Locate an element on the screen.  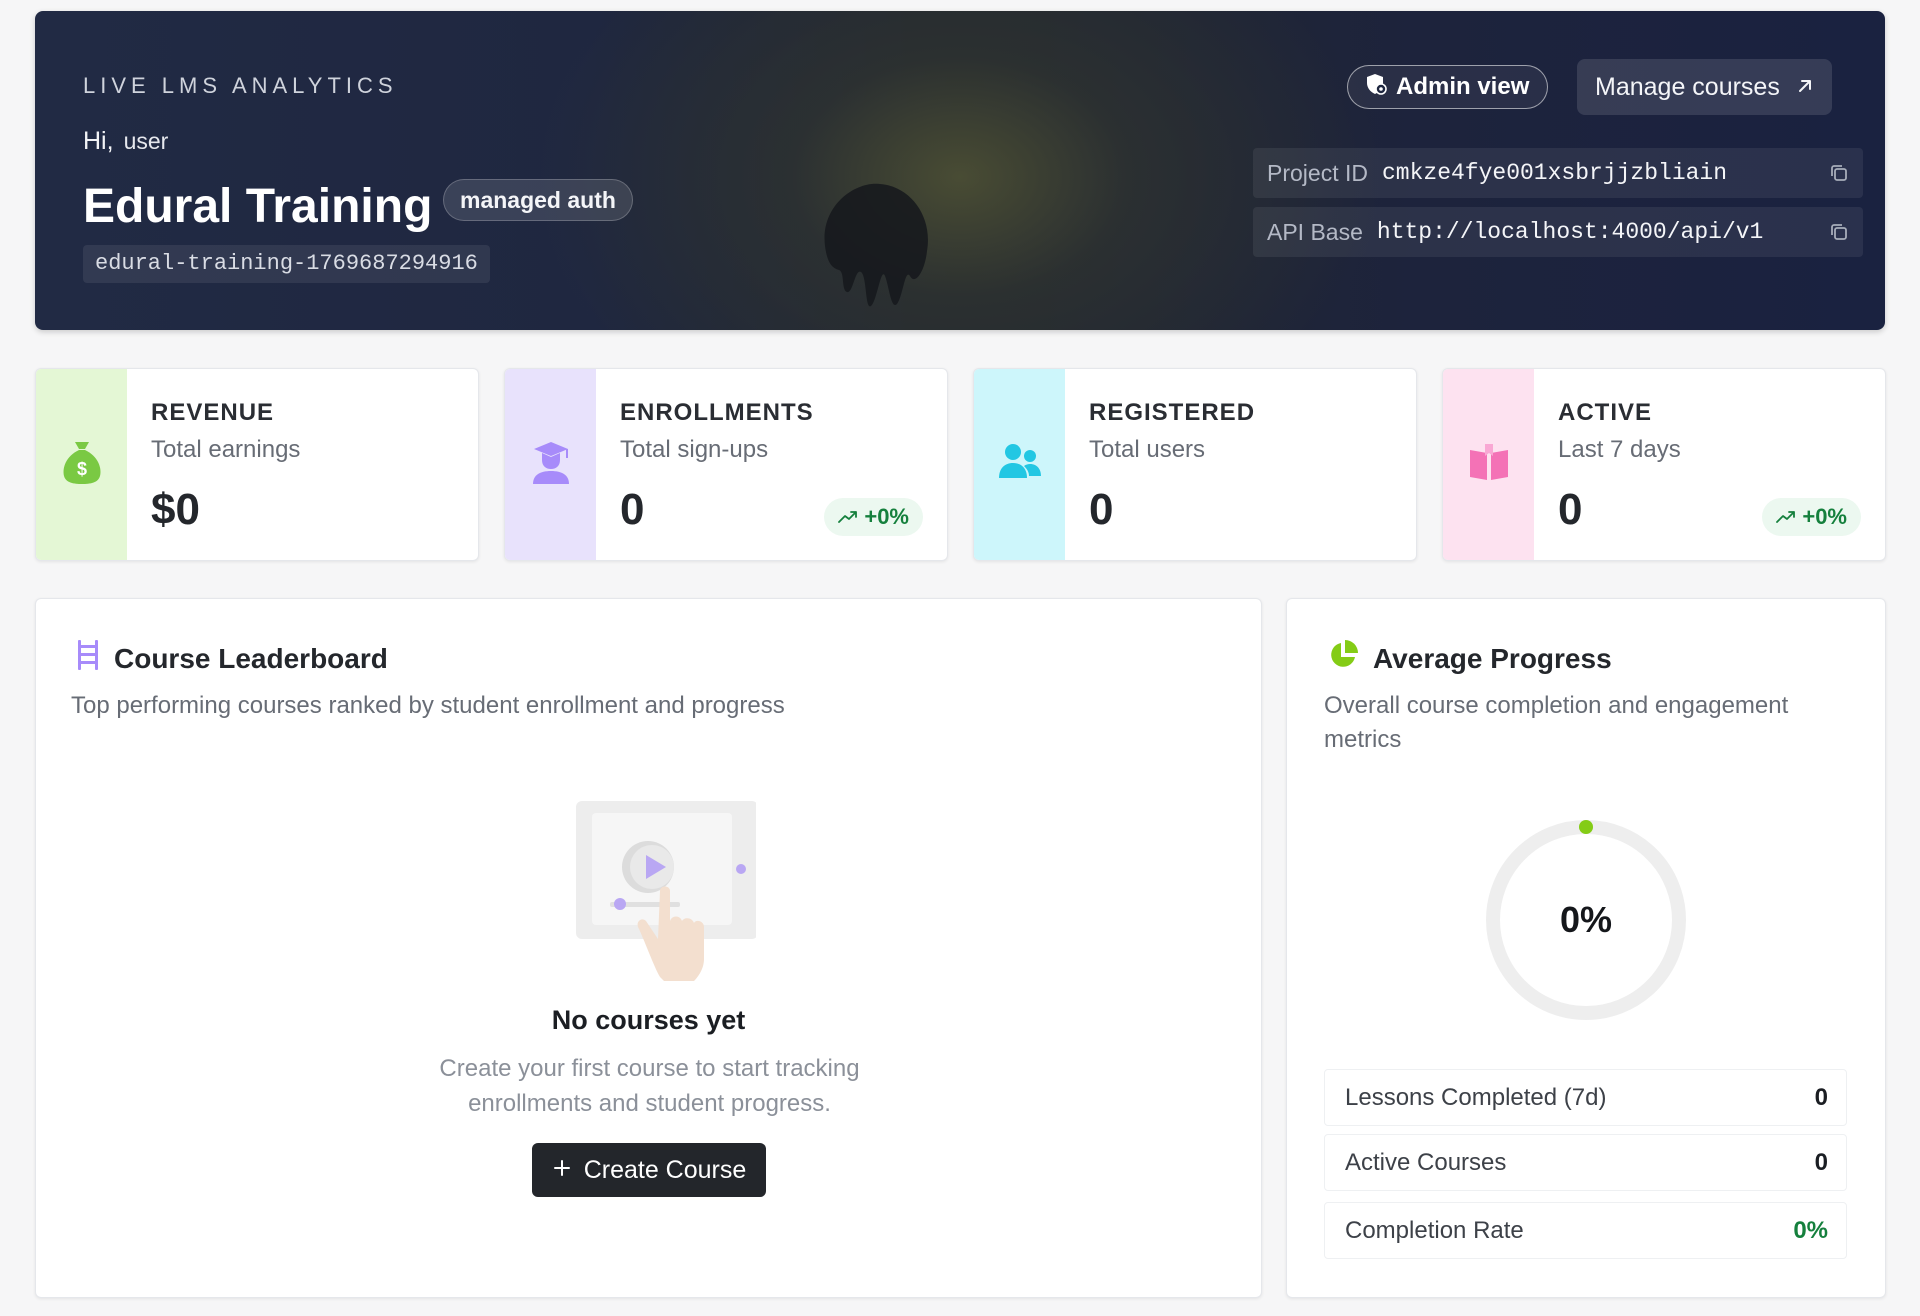
create-course-button: Create Course is located at coordinates (649, 1170).